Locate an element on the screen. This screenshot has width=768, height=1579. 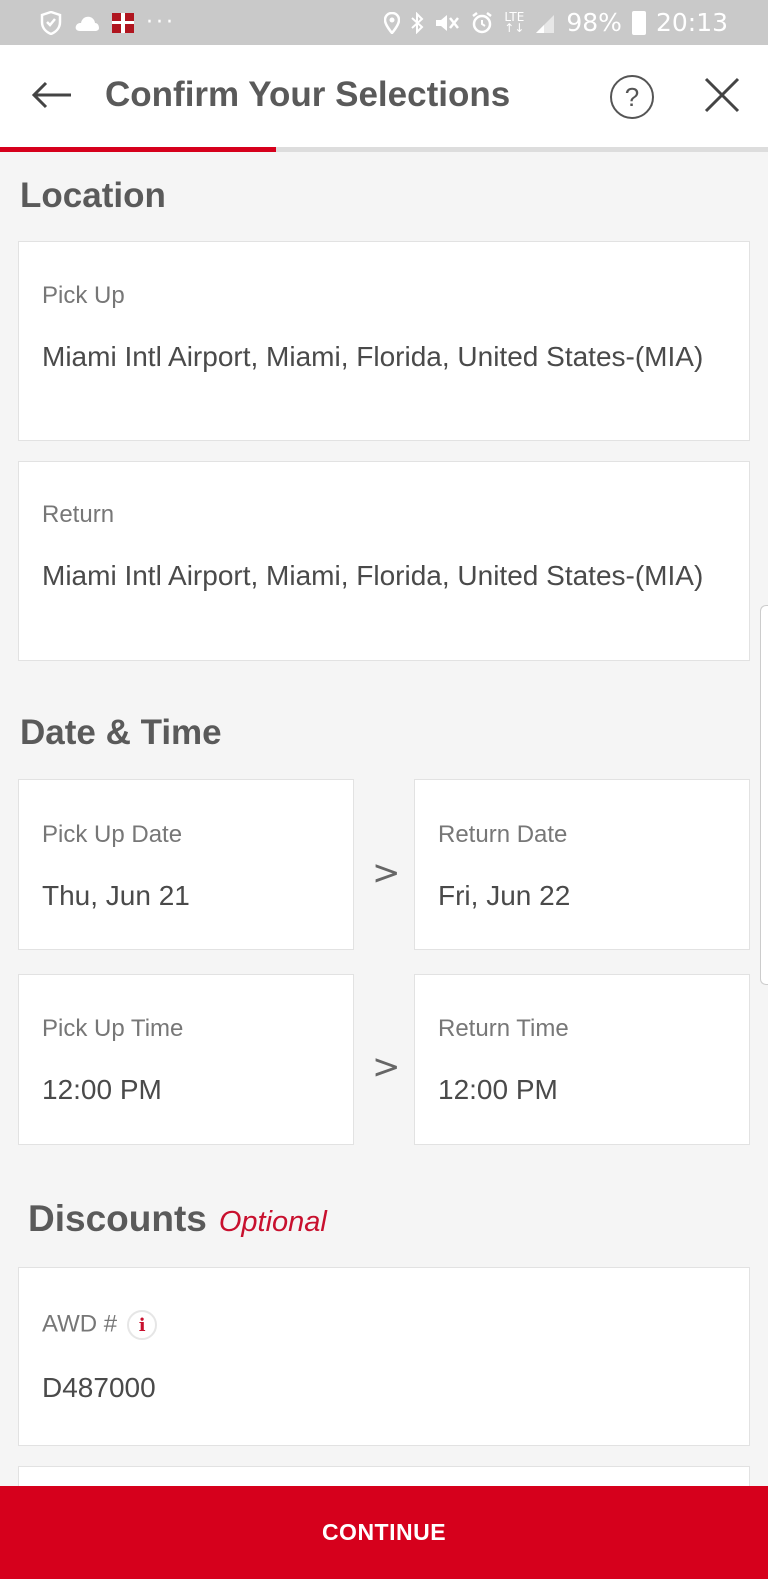
return-date-value: Fri, Jun 22 is located at coordinates (504, 895).